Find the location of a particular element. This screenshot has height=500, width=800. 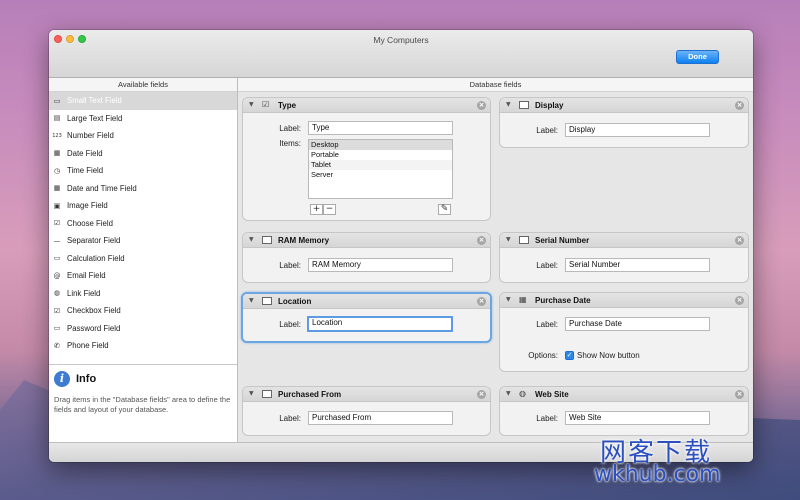

items-toolbar: + − is located at coordinates (323, 210).